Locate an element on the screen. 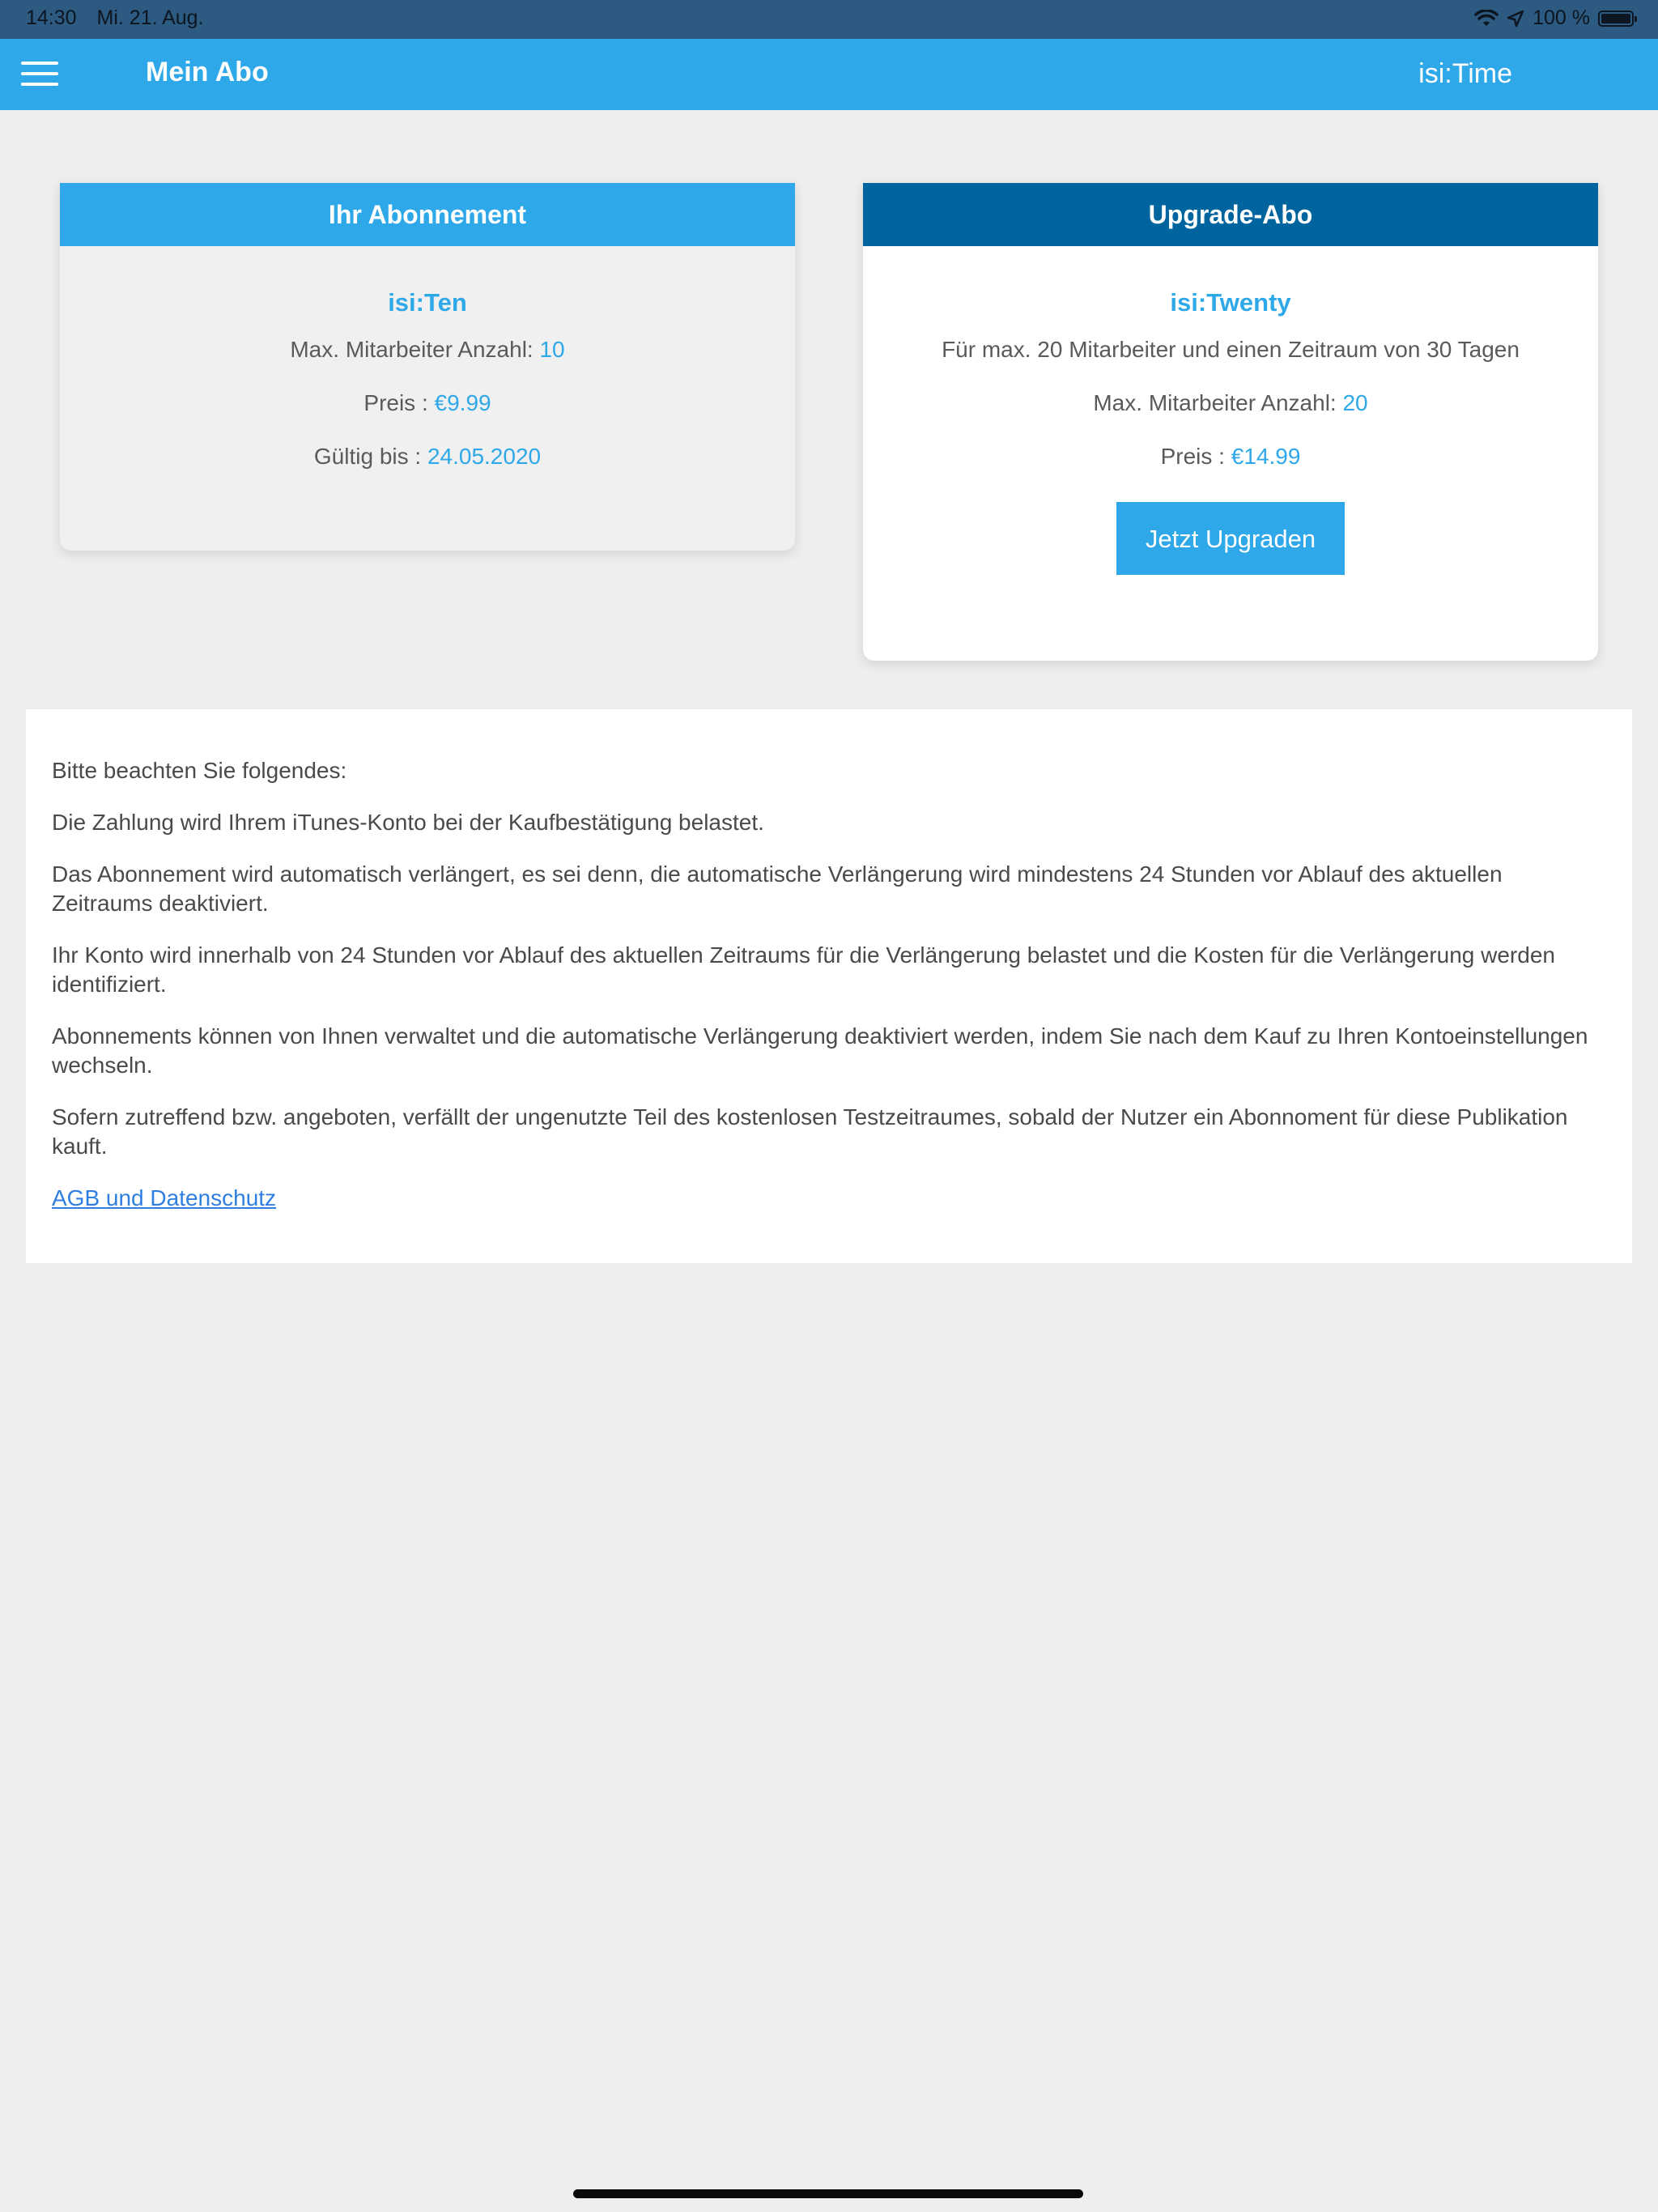 The image size is (1658, 2212). upgrade-price-label: Preis : is located at coordinates (1195, 456).